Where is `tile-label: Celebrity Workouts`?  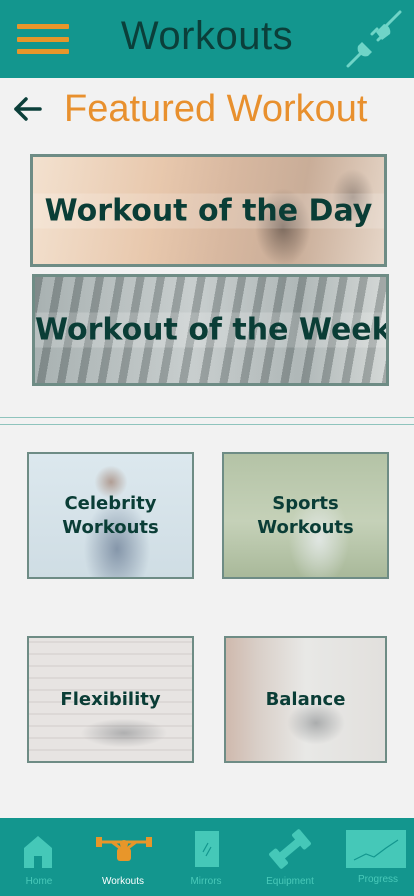
tile-label: Celebrity Workouts is located at coordinates (110, 516).